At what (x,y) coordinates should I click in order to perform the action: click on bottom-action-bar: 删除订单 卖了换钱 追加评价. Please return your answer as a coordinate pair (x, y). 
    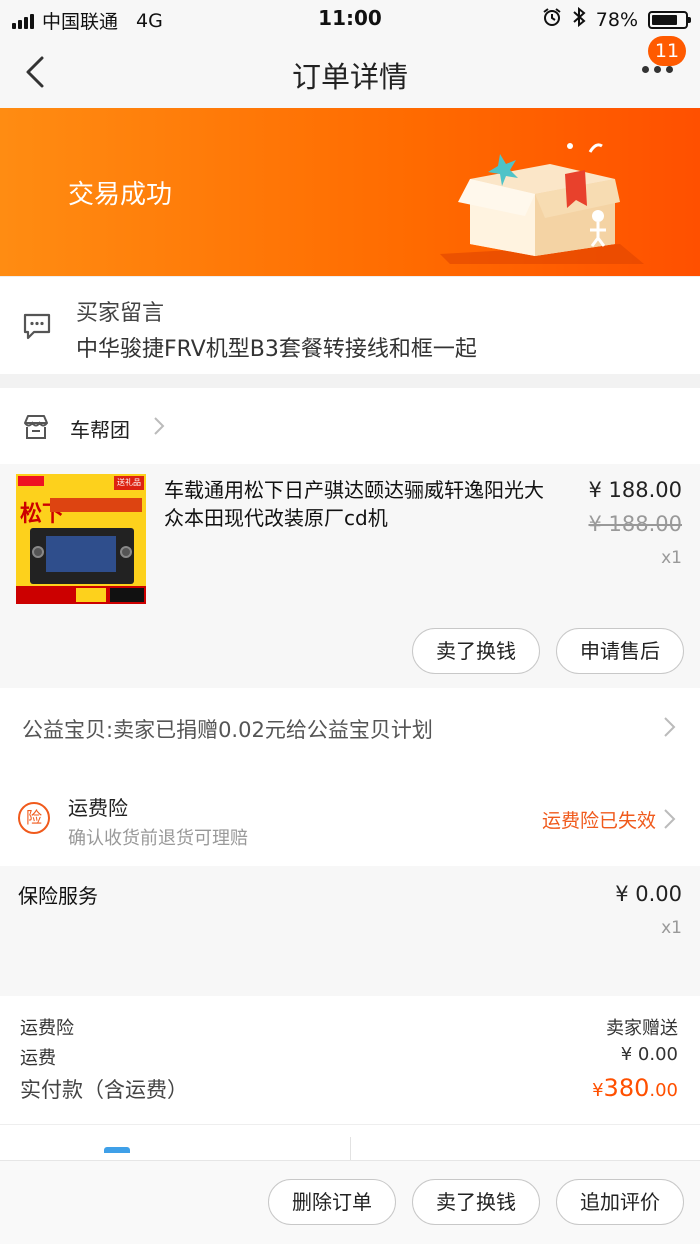
    Looking at the image, I should click on (350, 1202).